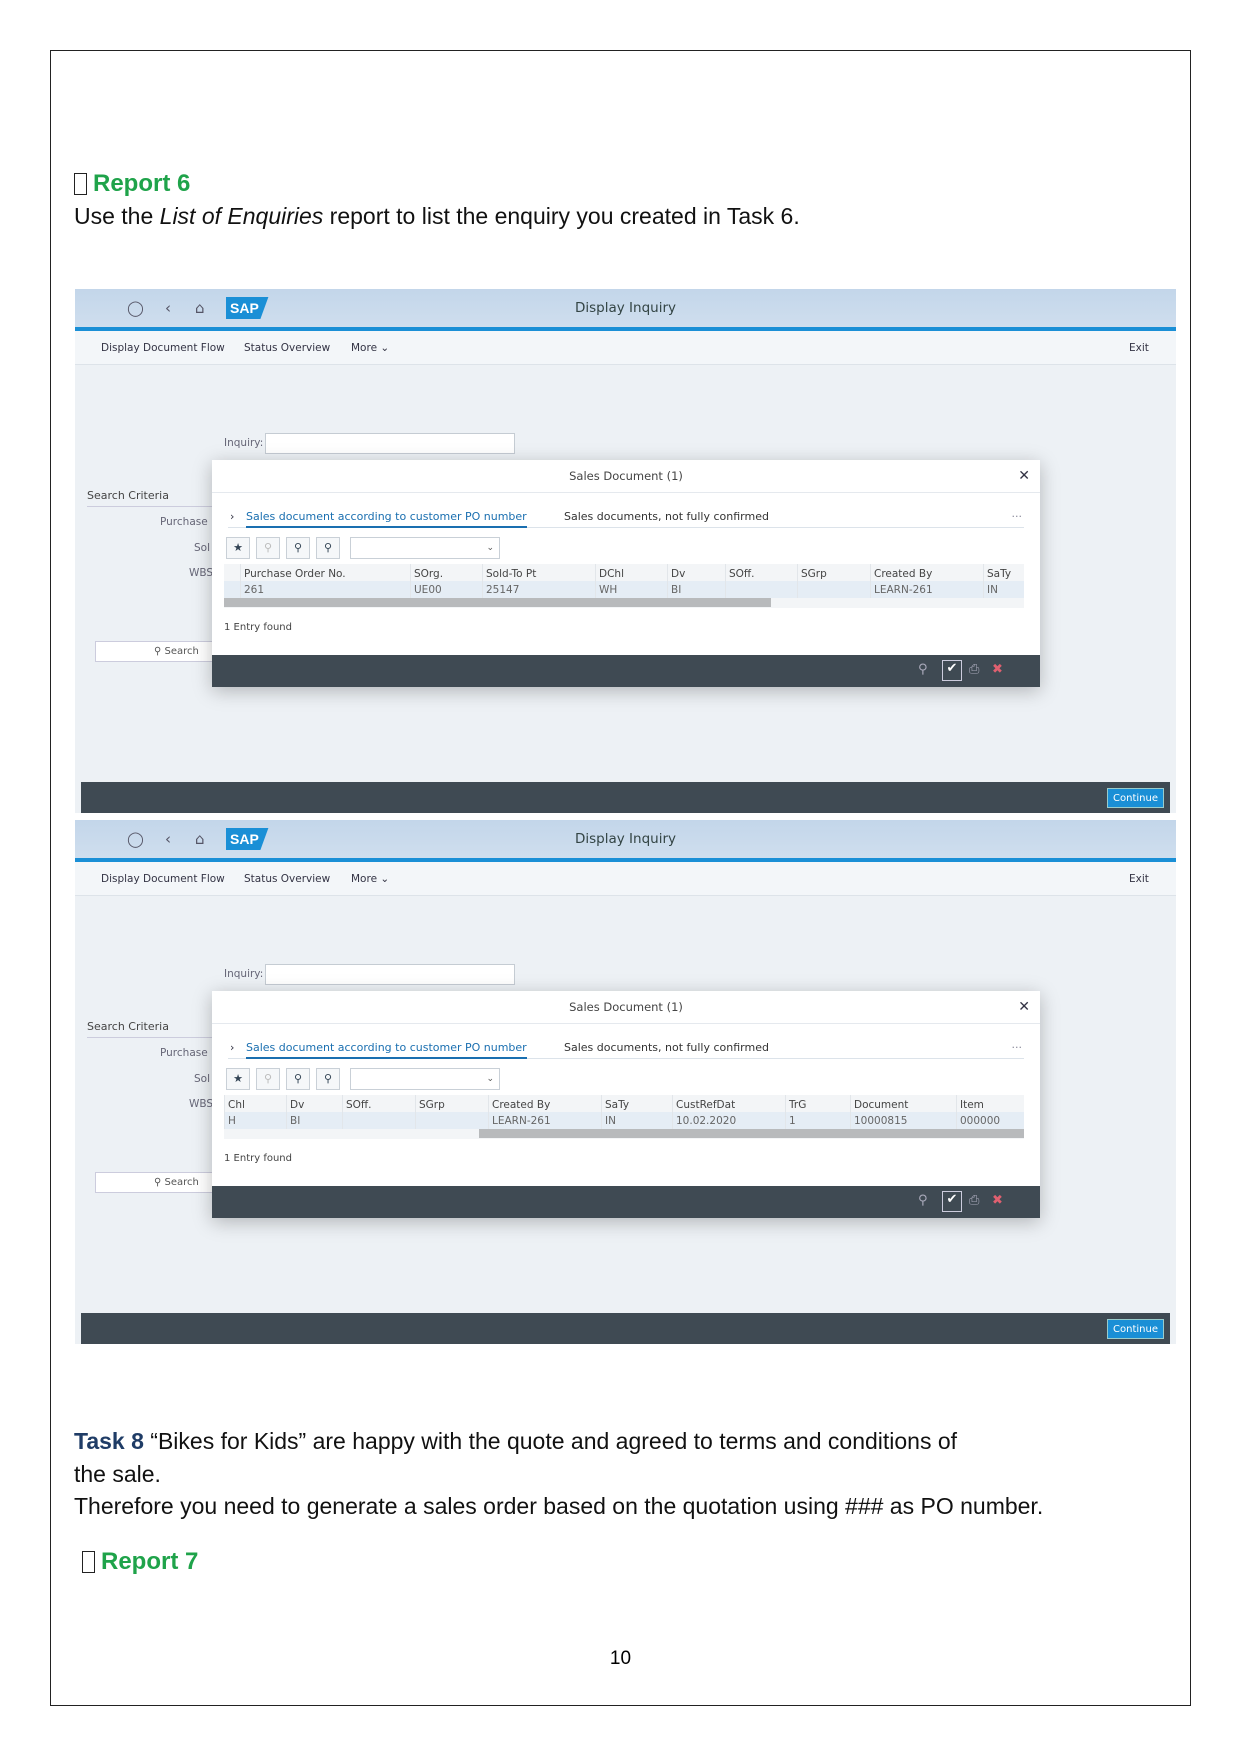 The image size is (1241, 1754). I want to click on table-cell: WH, so click(608, 590).